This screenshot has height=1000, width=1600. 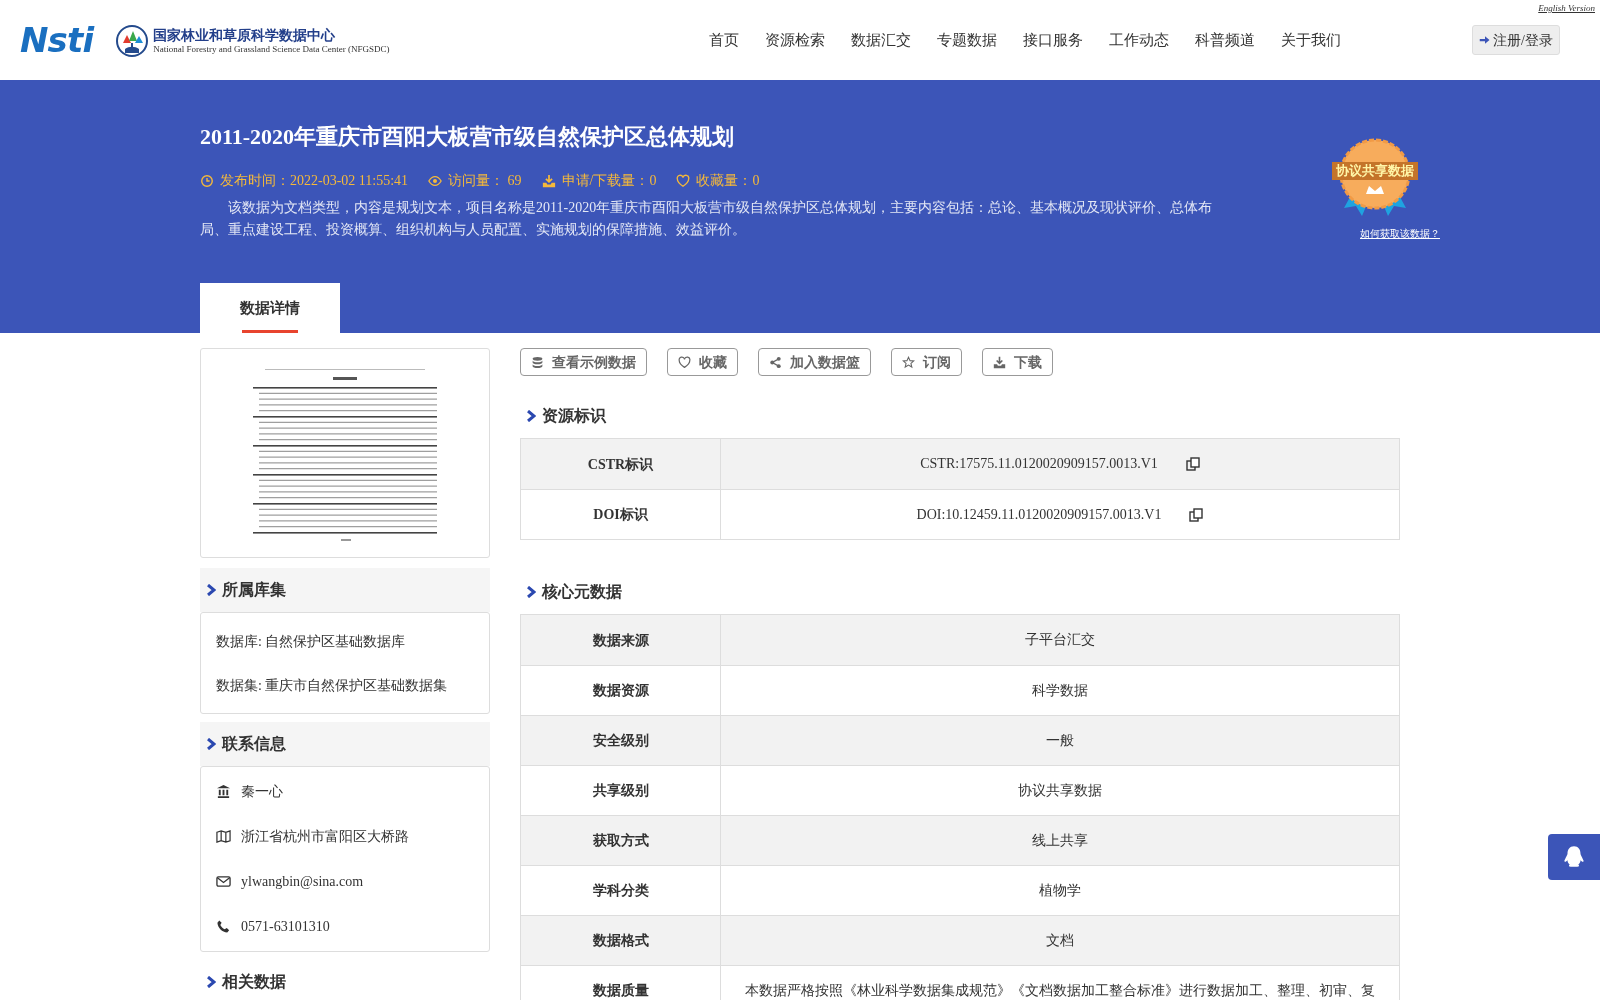 I want to click on sign-in-icon, so click(x=1485, y=40).